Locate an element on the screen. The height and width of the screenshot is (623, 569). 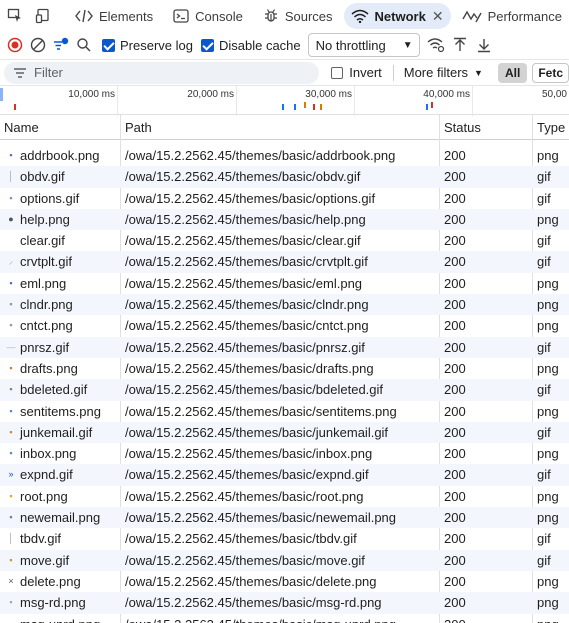
more-filters-dropdown: More filters ▼ is located at coordinates (443, 72).